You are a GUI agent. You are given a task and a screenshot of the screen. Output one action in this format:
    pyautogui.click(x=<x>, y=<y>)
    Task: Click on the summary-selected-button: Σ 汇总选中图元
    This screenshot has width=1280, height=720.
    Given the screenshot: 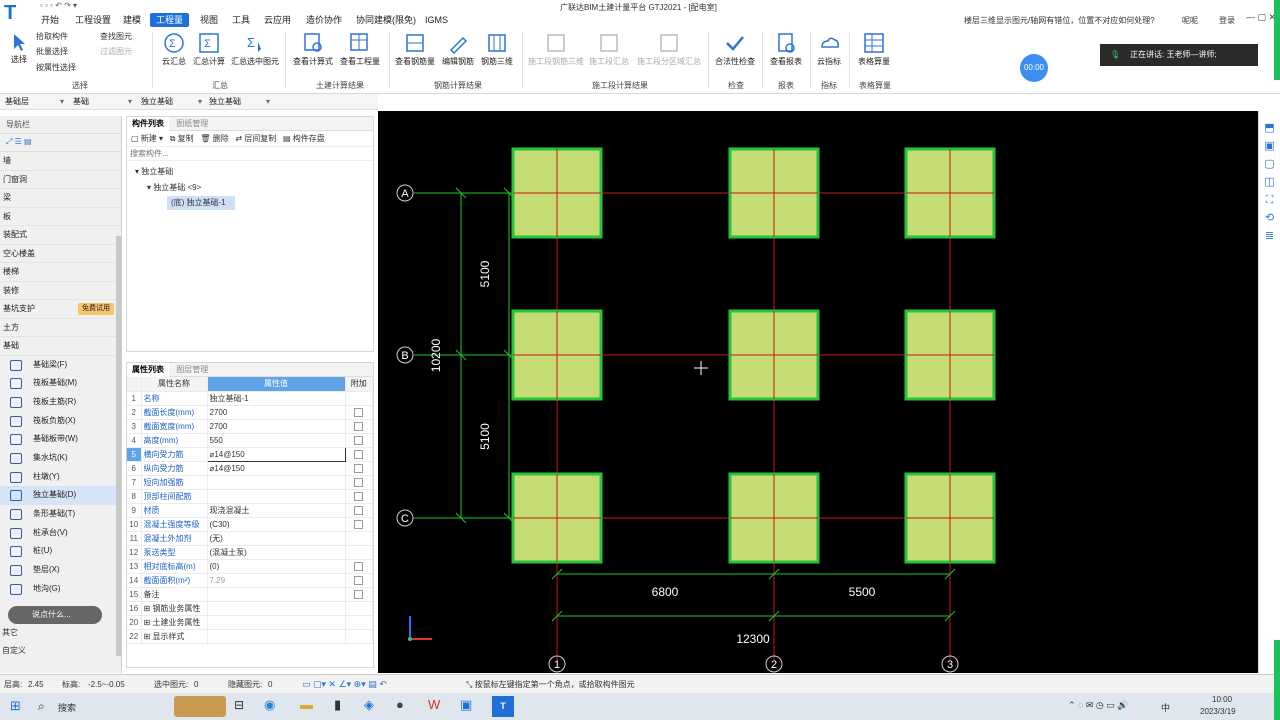 What is the action you would take?
    pyautogui.click(x=255, y=49)
    